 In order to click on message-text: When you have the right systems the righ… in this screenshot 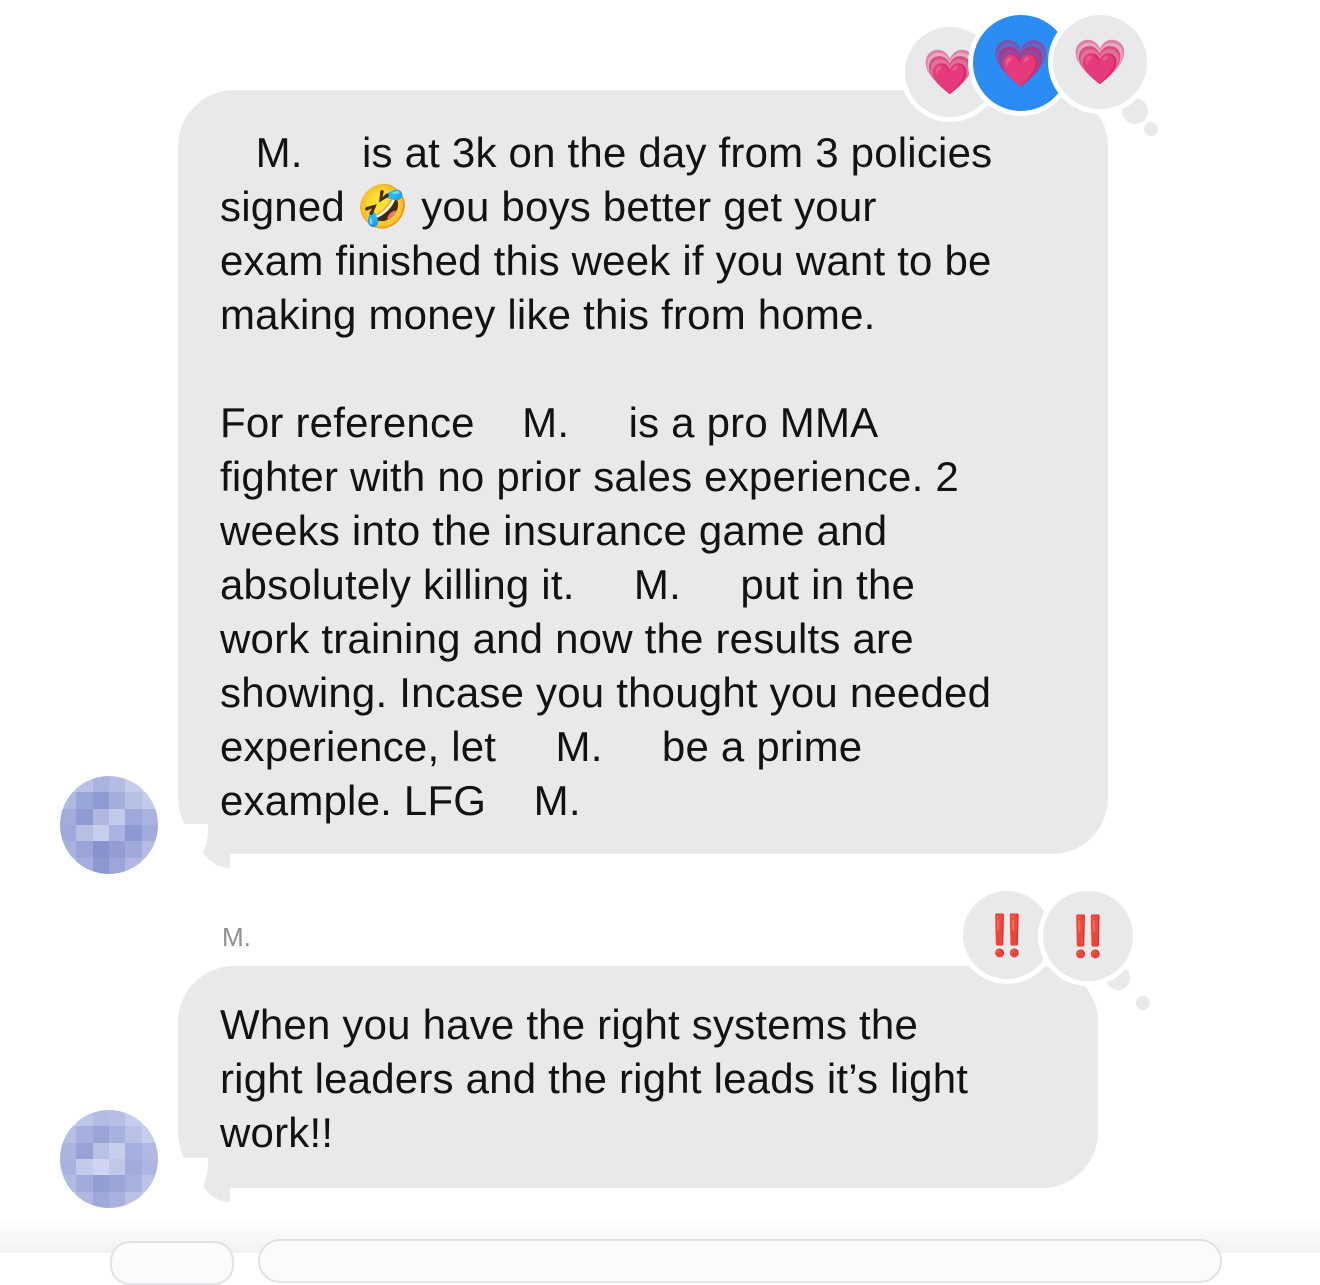, I will do `click(594, 1078)`.